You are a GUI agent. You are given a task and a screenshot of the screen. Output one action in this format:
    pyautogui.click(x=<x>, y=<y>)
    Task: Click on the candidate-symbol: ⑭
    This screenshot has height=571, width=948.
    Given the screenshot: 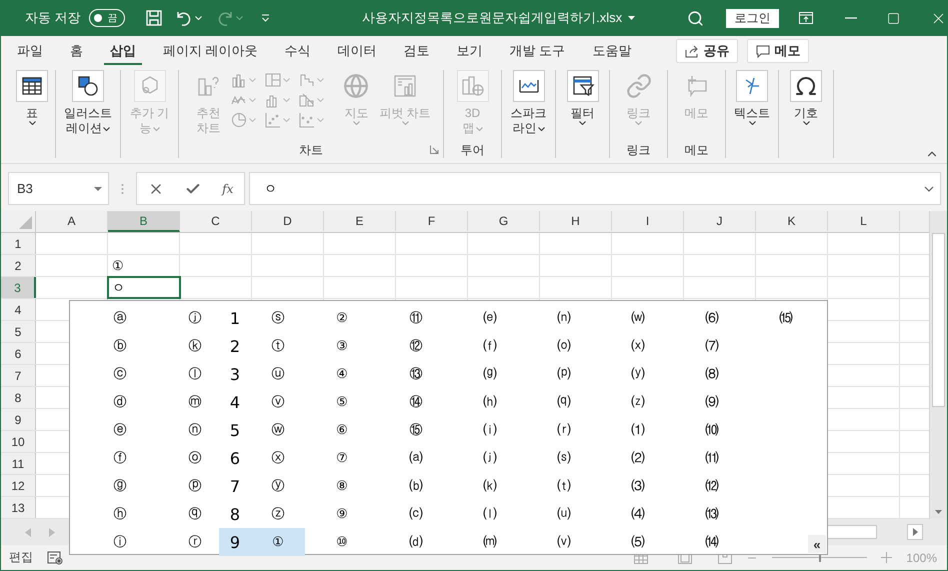 What is the action you would take?
    pyautogui.click(x=416, y=402)
    